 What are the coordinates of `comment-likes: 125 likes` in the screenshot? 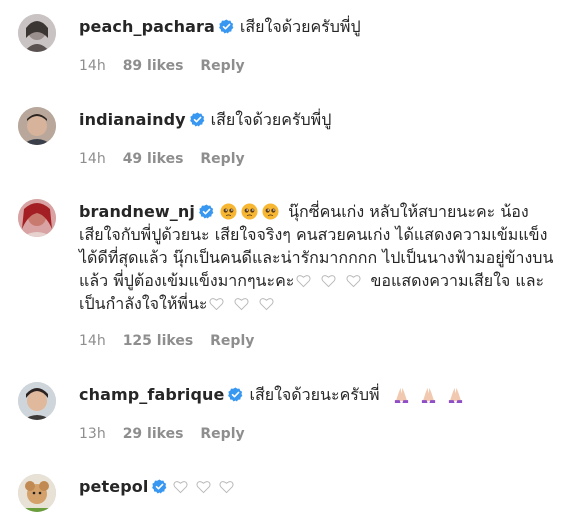 It's located at (158, 341).